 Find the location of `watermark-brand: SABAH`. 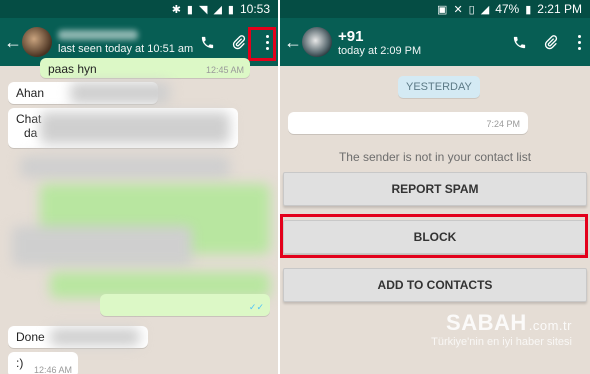

watermark-brand: SABAH is located at coordinates (486, 322).